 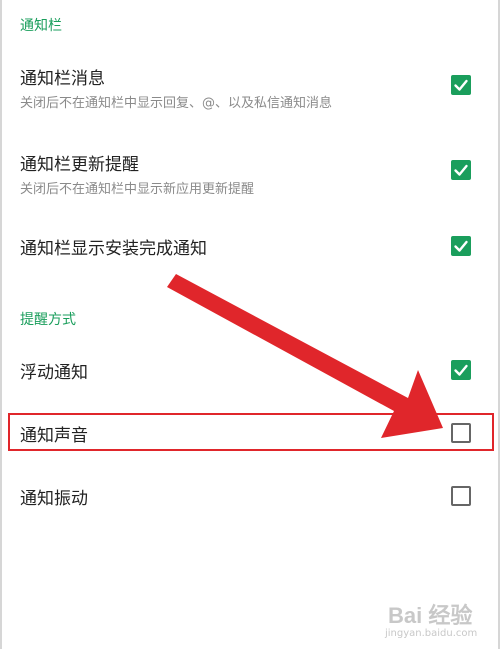 I want to click on checkbox-bar-install-complete, so click(x=461, y=246).